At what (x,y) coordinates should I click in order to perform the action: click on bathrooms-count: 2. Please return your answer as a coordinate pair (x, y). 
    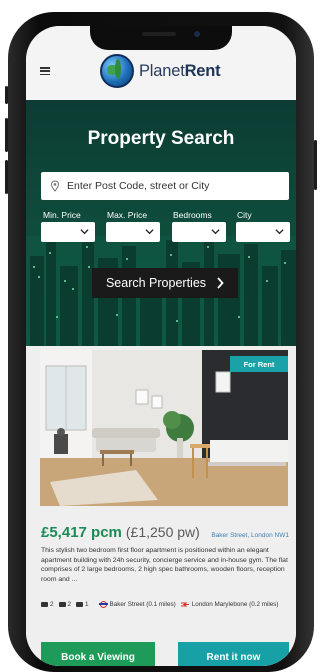
    Looking at the image, I should click on (65, 604).